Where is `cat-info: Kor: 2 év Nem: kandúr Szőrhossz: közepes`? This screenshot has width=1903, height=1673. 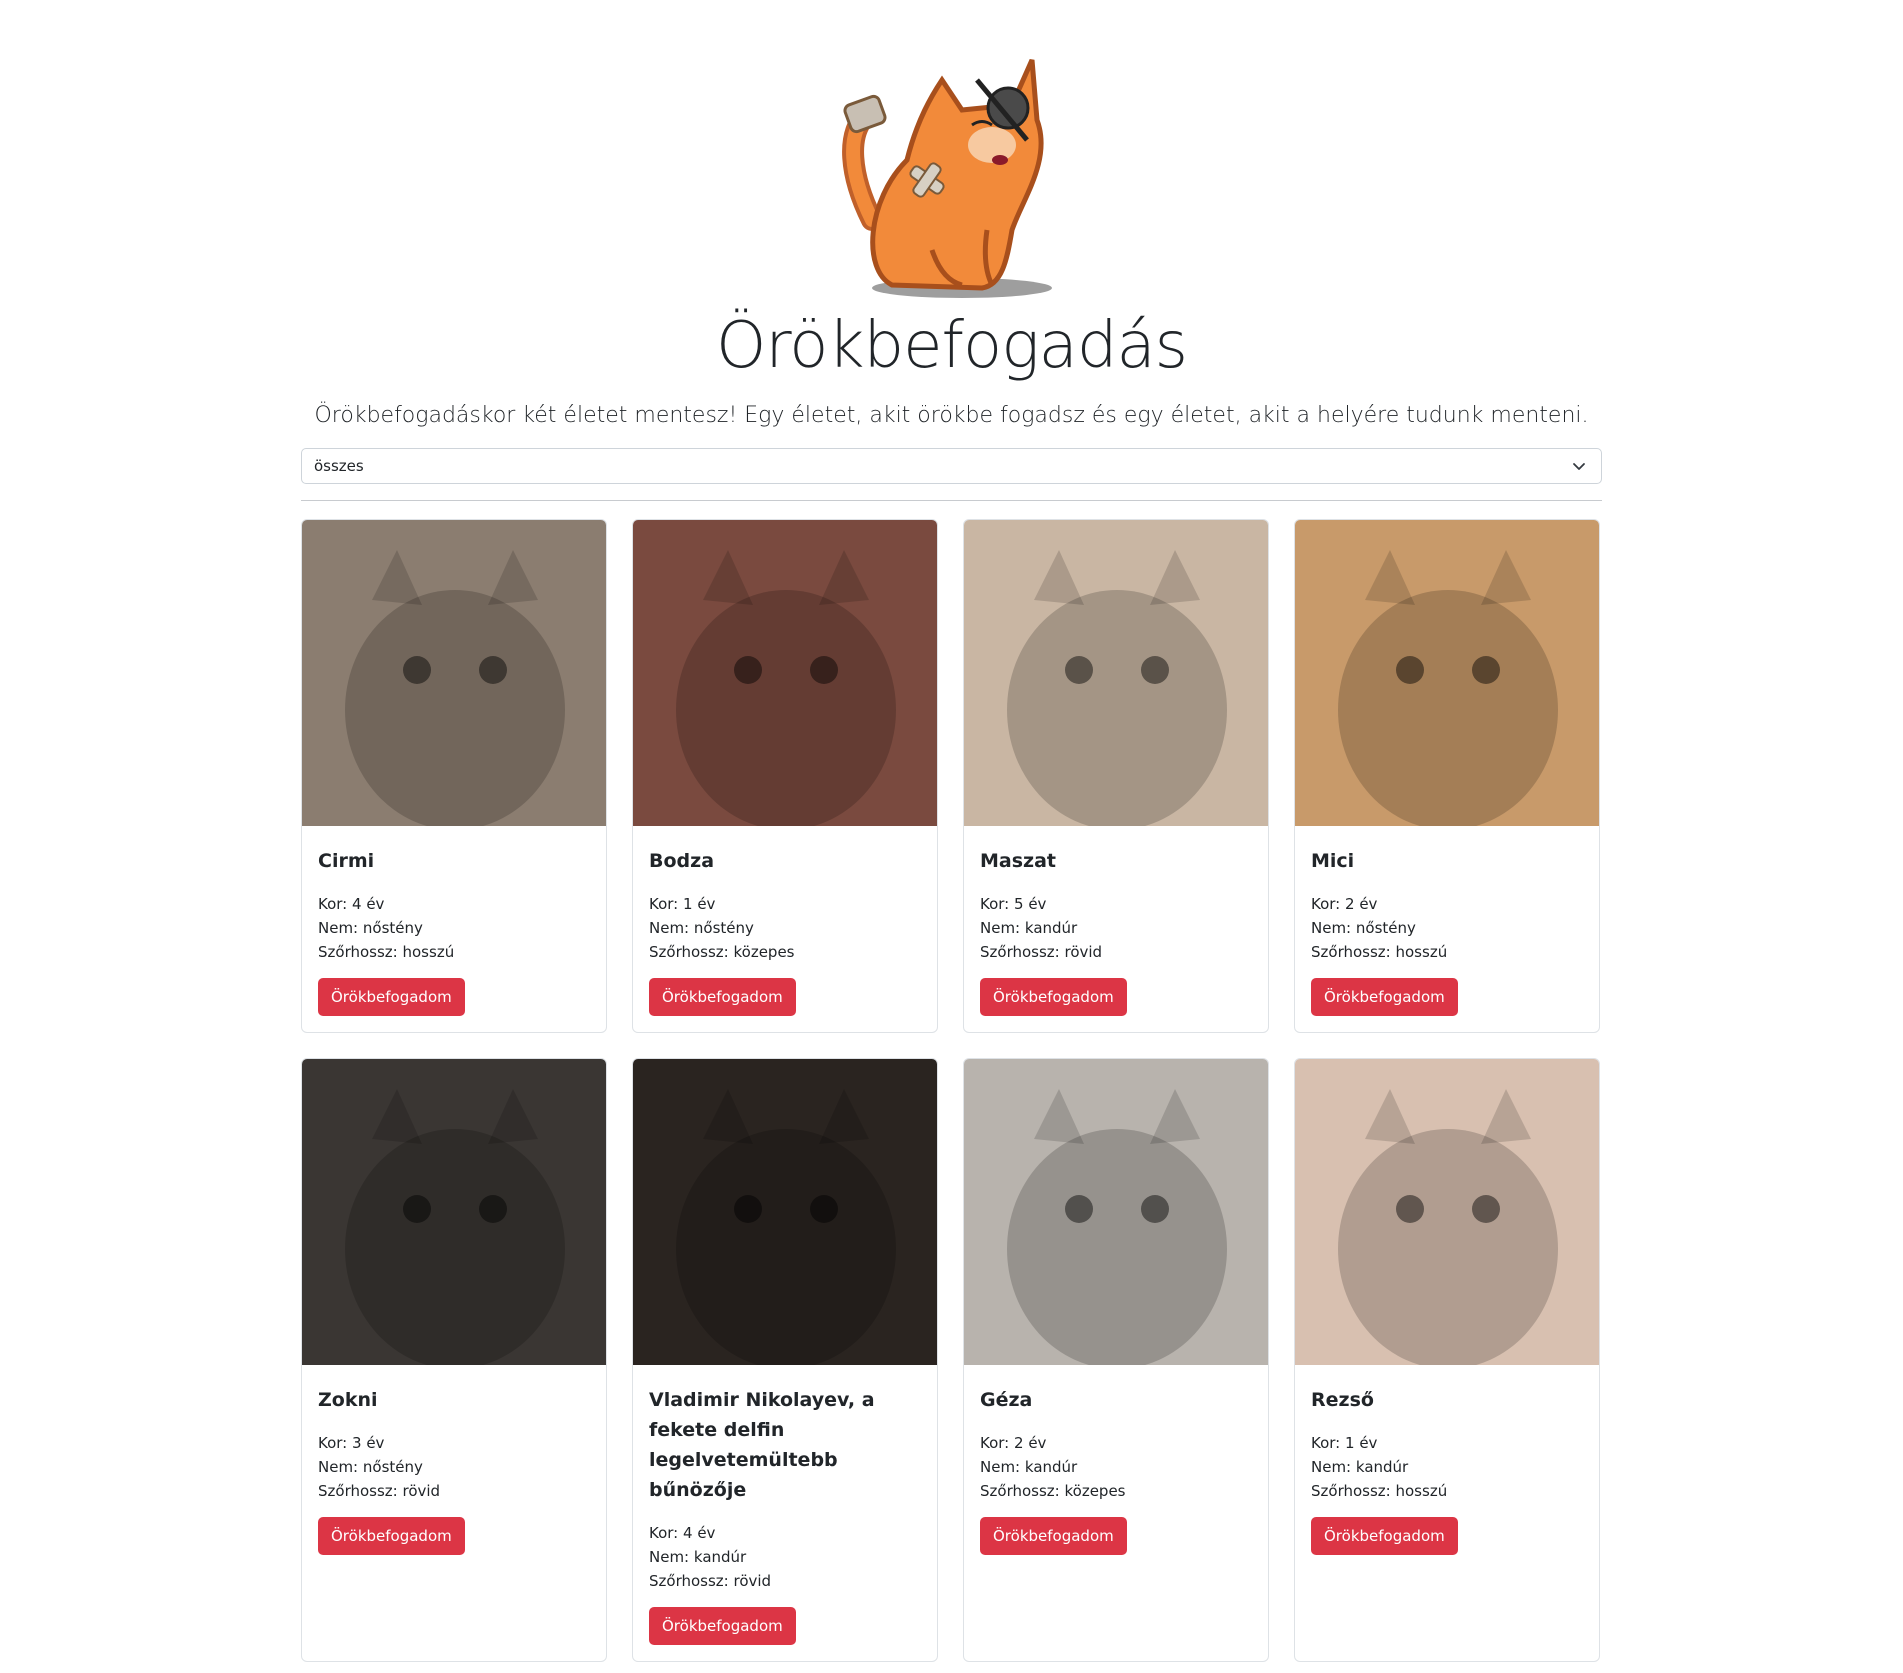
cat-info: Kor: 2 év Nem: kandúr Szőrhossz: közepes is located at coordinates (1116, 1467).